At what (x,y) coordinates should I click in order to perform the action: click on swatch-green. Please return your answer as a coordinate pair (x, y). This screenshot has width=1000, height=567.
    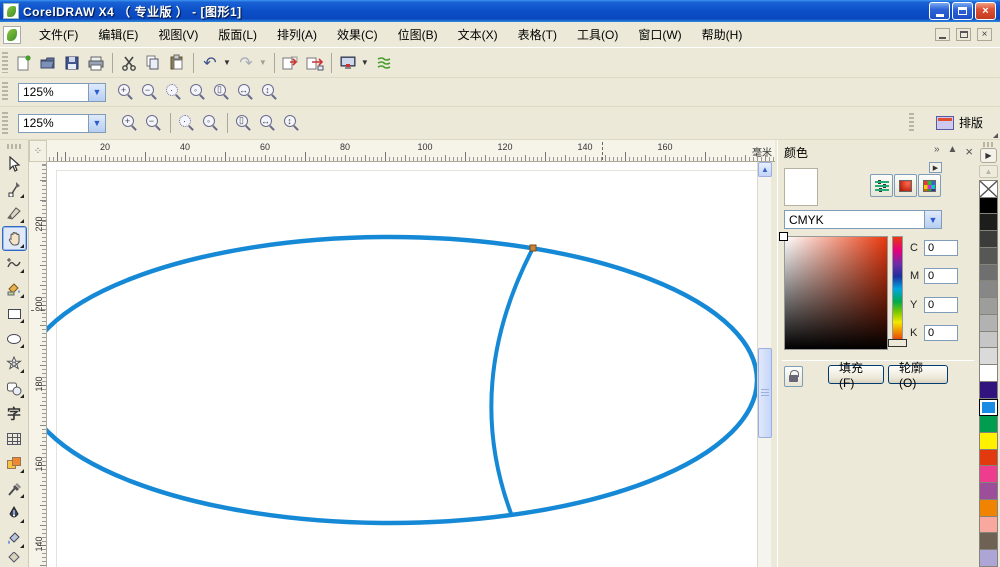
    Looking at the image, I should click on (988, 425).